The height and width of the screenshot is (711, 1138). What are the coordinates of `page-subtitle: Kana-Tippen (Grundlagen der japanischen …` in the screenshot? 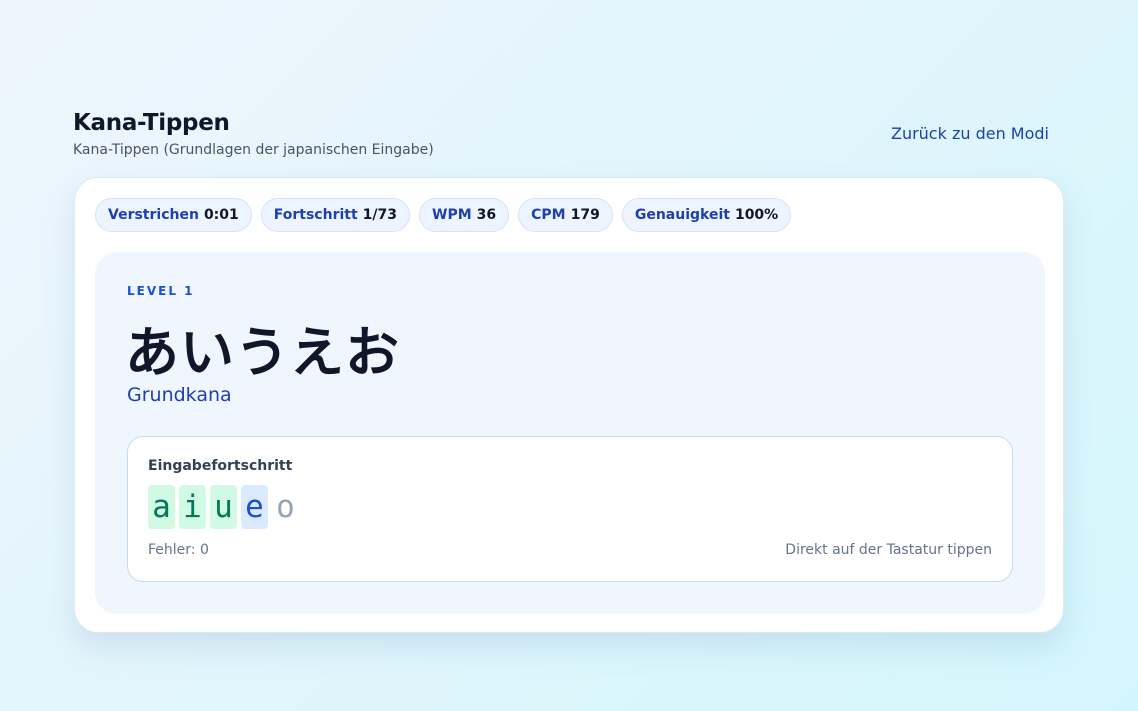 It's located at (253, 150).